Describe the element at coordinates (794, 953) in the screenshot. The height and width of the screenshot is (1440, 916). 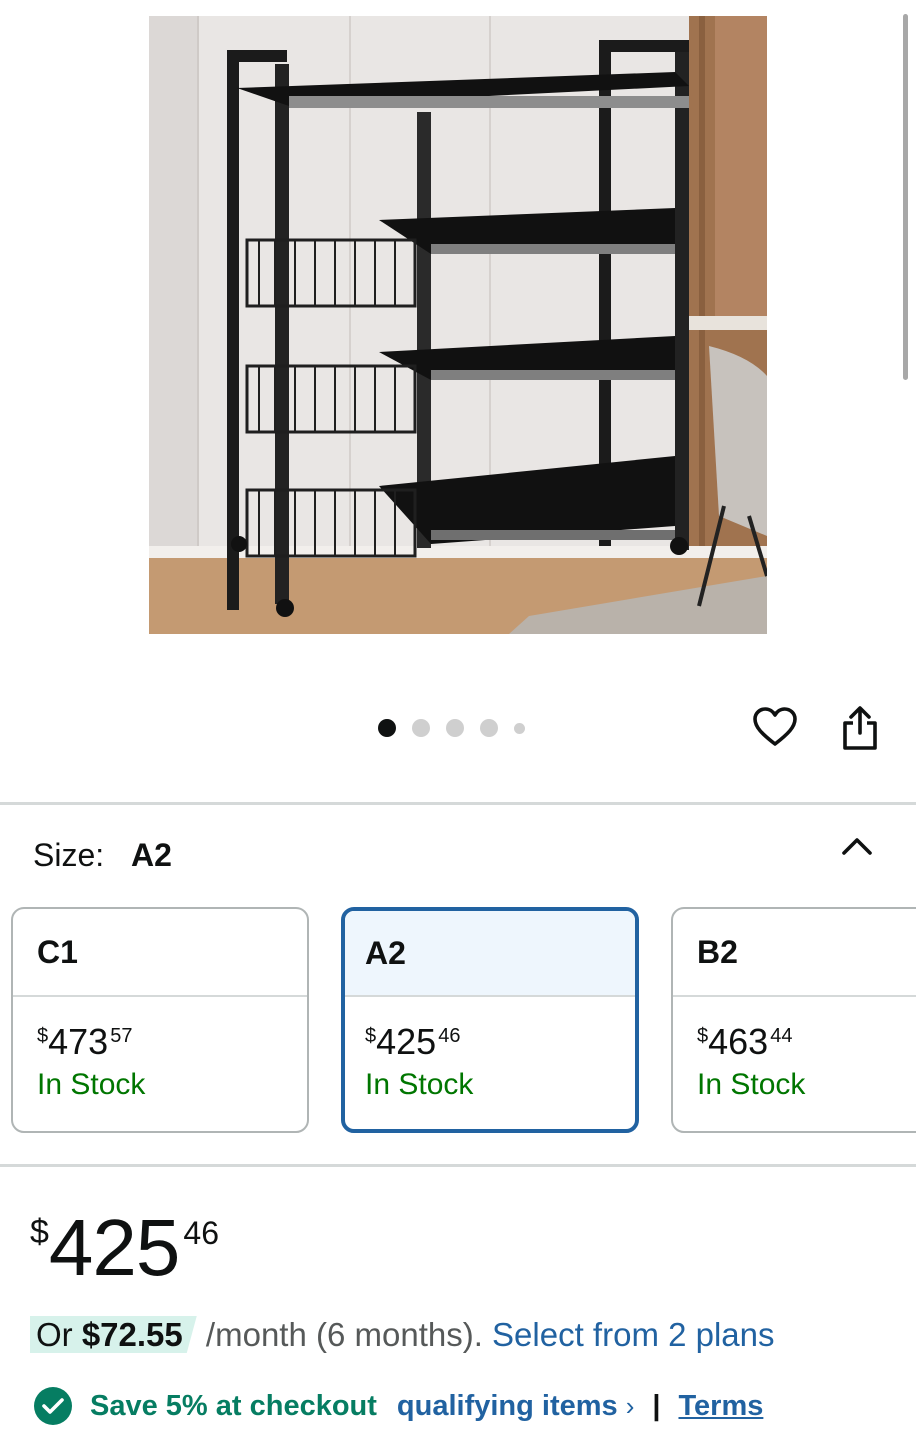
I see `size-option-name: B2` at that location.